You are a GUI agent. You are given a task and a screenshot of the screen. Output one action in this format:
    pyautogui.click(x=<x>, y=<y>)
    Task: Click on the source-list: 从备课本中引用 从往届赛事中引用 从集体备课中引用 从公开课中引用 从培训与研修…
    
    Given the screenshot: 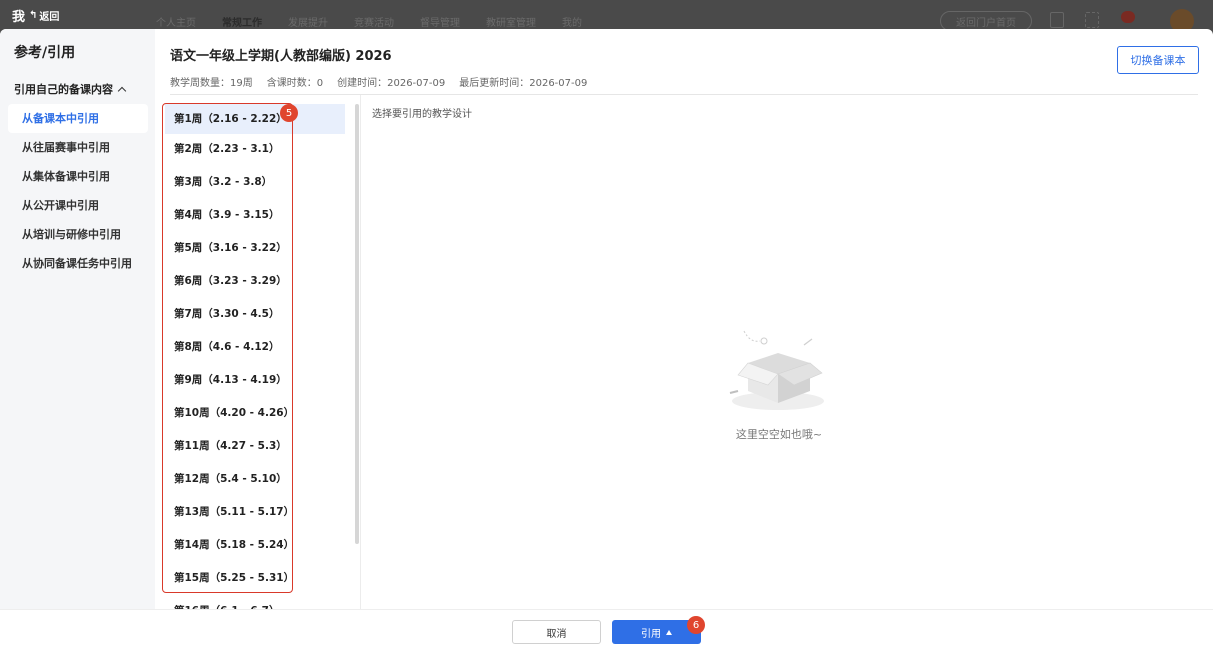 What is the action you would take?
    pyautogui.click(x=78, y=191)
    